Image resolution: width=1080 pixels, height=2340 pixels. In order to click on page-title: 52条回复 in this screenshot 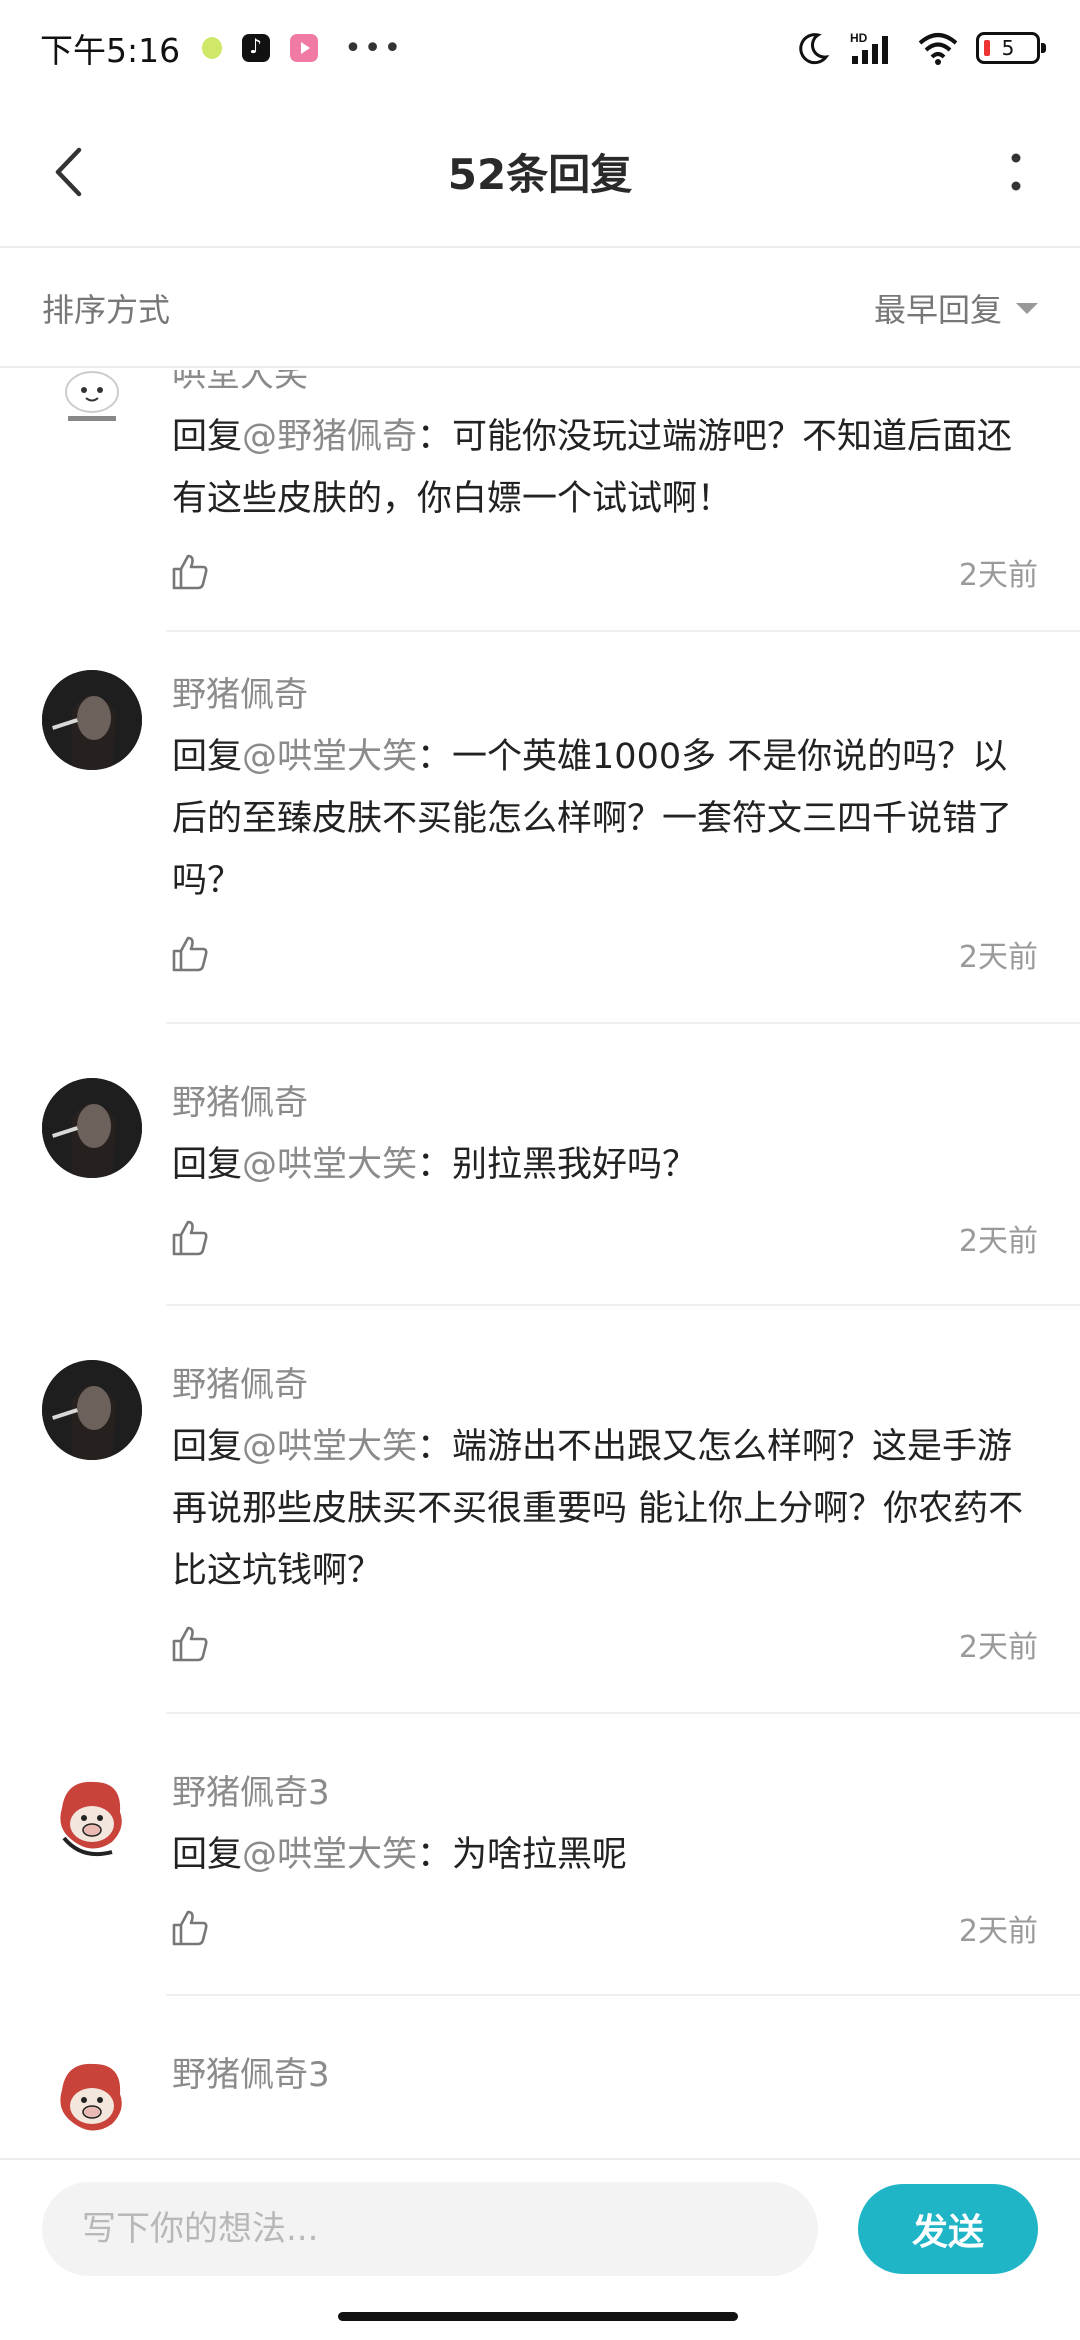, I will do `click(540, 174)`.